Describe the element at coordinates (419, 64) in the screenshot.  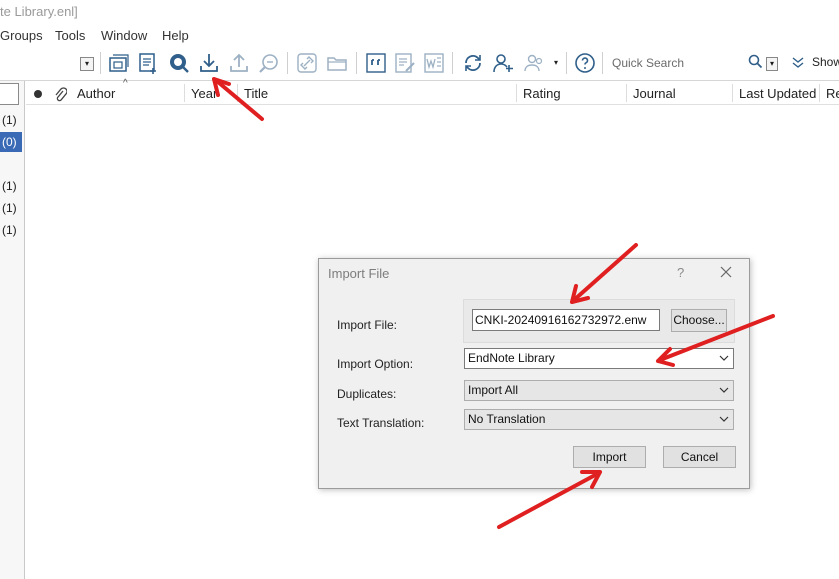
I see `toolbar: ▾ ▾ Quick Search ▾ Show` at that location.